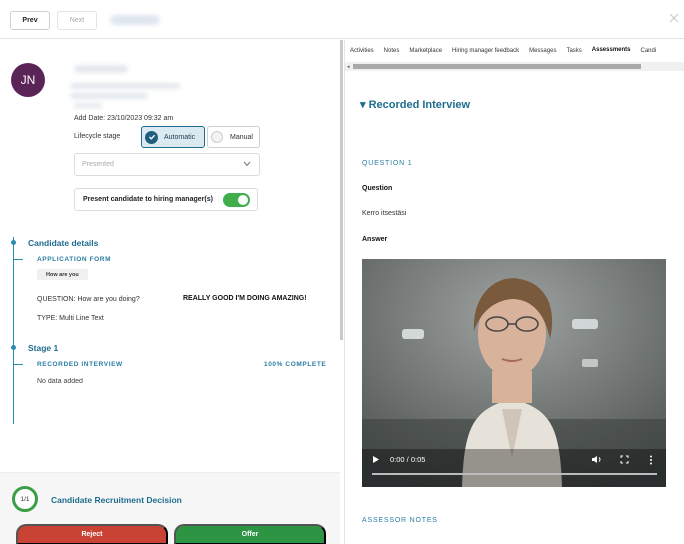  What do you see at coordinates (88, 299) in the screenshot?
I see `question-text: QUESTION: How are you doing?` at bounding box center [88, 299].